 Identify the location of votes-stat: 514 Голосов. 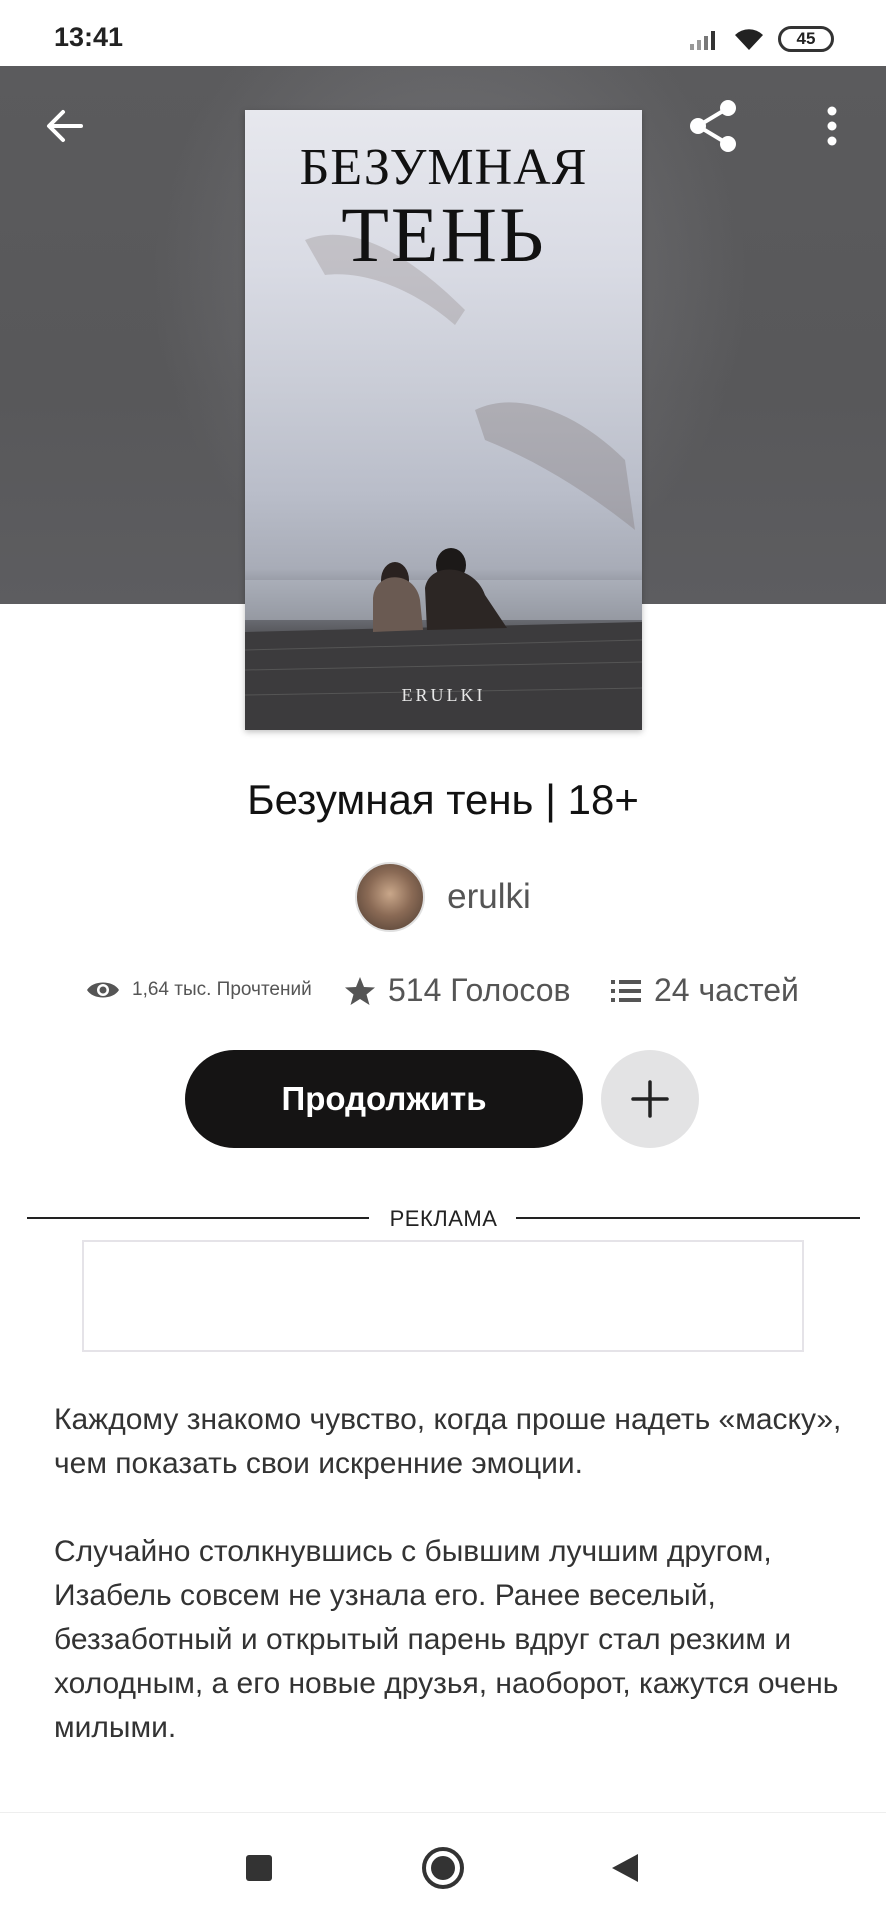
(457, 990).